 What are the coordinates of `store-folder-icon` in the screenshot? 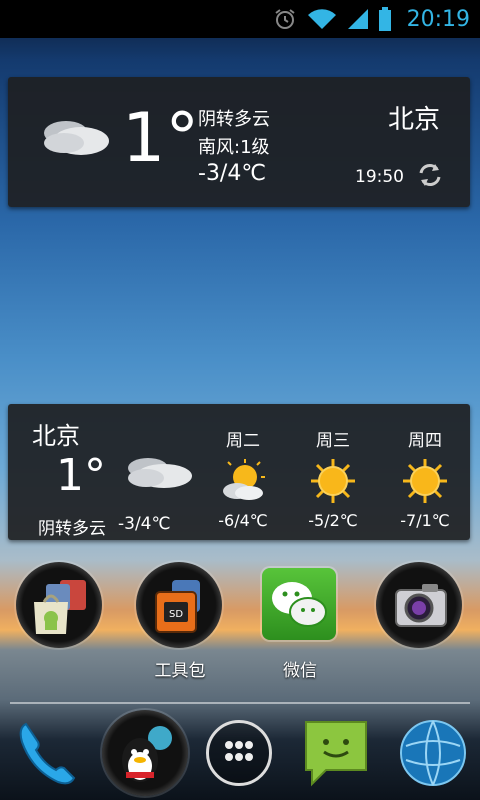 It's located at (59, 605).